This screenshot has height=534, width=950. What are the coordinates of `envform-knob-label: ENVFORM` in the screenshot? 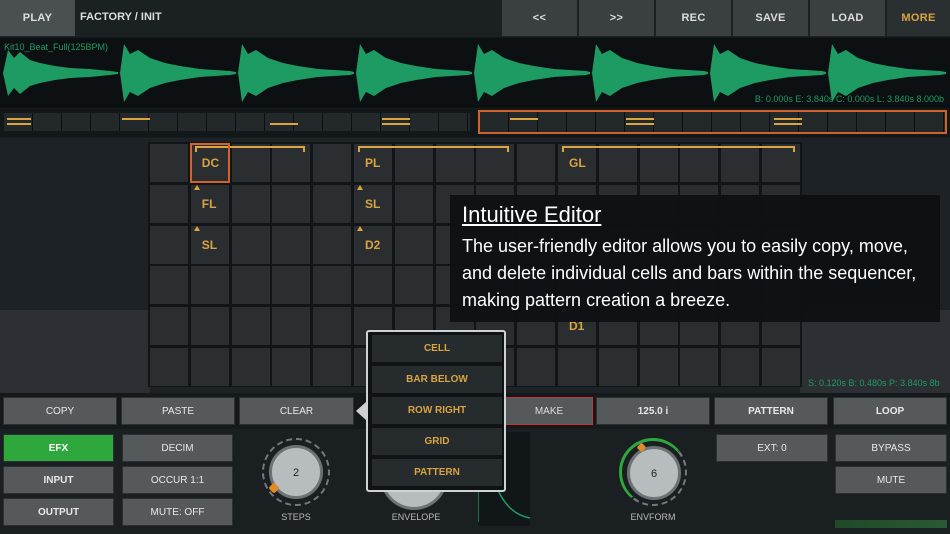 It's located at (653, 517).